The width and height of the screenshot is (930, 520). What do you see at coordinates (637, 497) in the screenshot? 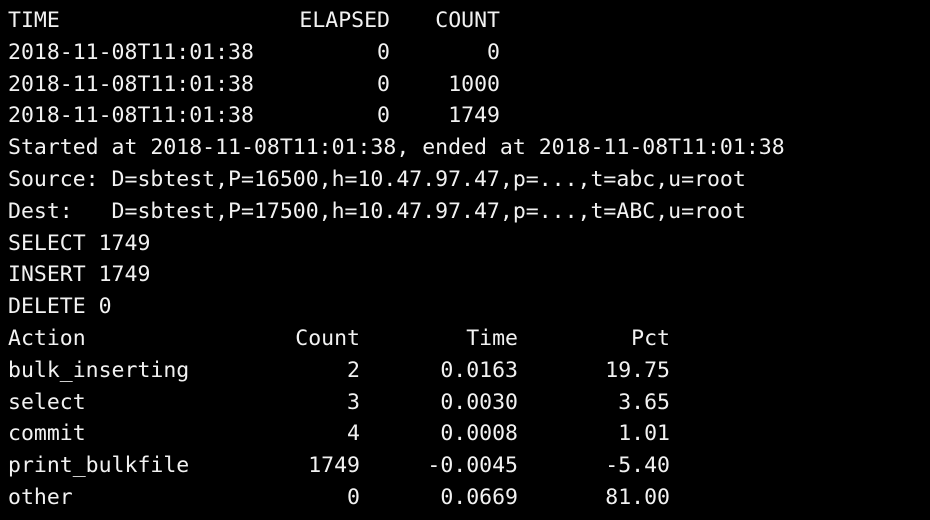
I see `action-pct: 81.00` at bounding box center [637, 497].